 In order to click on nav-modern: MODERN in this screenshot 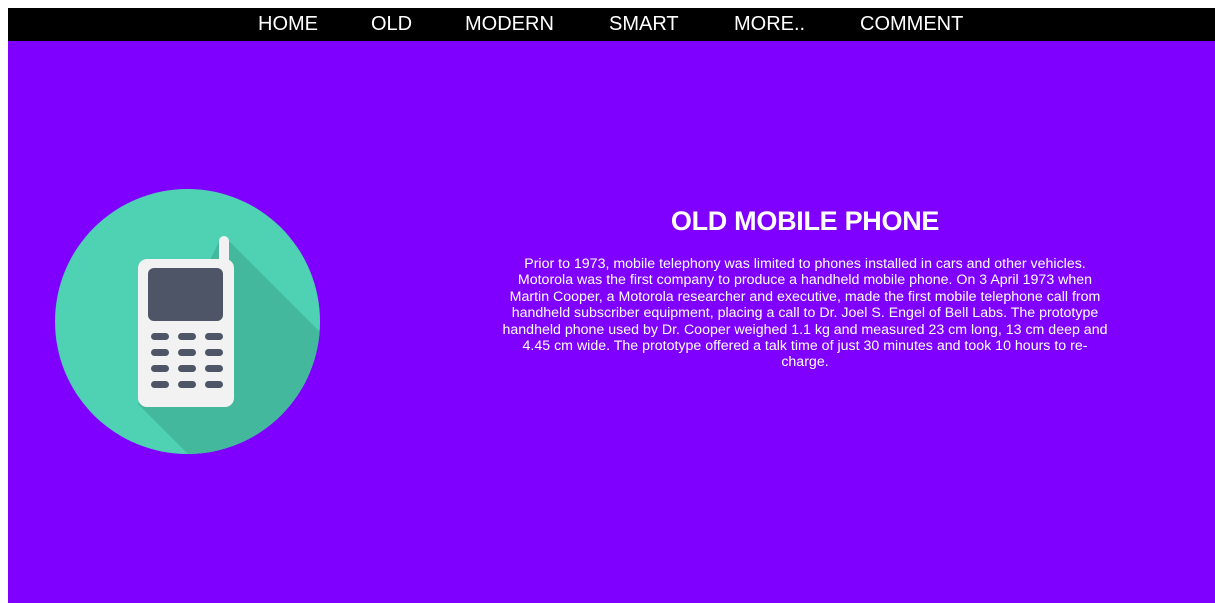, I will do `click(509, 24)`.